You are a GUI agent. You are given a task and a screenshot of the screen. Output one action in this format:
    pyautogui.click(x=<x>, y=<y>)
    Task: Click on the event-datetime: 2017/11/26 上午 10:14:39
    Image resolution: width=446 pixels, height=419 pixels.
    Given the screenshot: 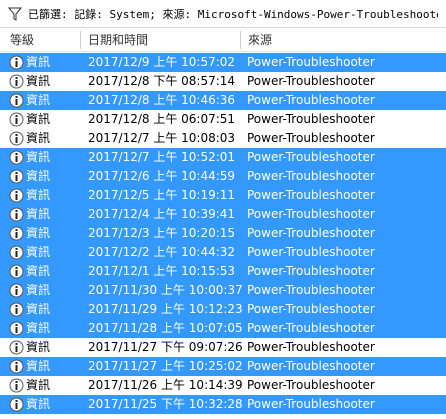 What is the action you would take?
    pyautogui.click(x=165, y=385)
    